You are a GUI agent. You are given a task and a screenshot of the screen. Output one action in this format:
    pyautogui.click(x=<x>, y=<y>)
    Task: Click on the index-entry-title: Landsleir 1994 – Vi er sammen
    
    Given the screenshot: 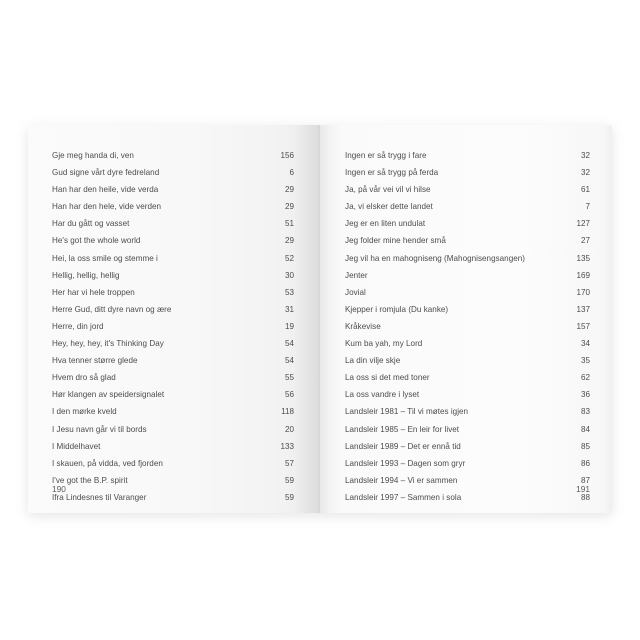 What is the action you would take?
    pyautogui.click(x=401, y=480)
    